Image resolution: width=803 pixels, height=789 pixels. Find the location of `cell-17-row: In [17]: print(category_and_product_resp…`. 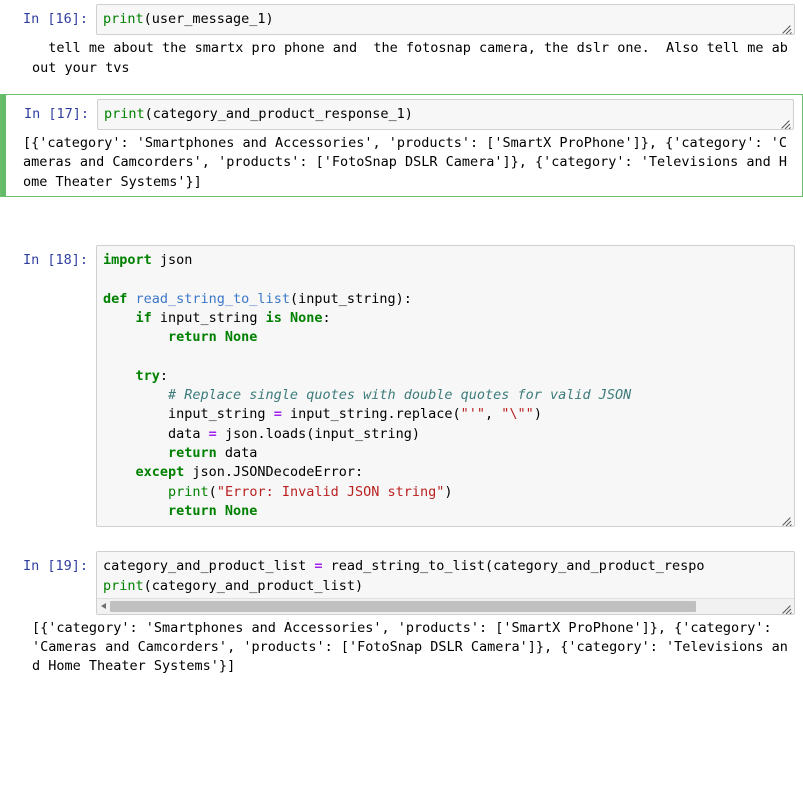

cell-17-row: In [17]: print(category_and_product_resp… is located at coordinates (402, 114).